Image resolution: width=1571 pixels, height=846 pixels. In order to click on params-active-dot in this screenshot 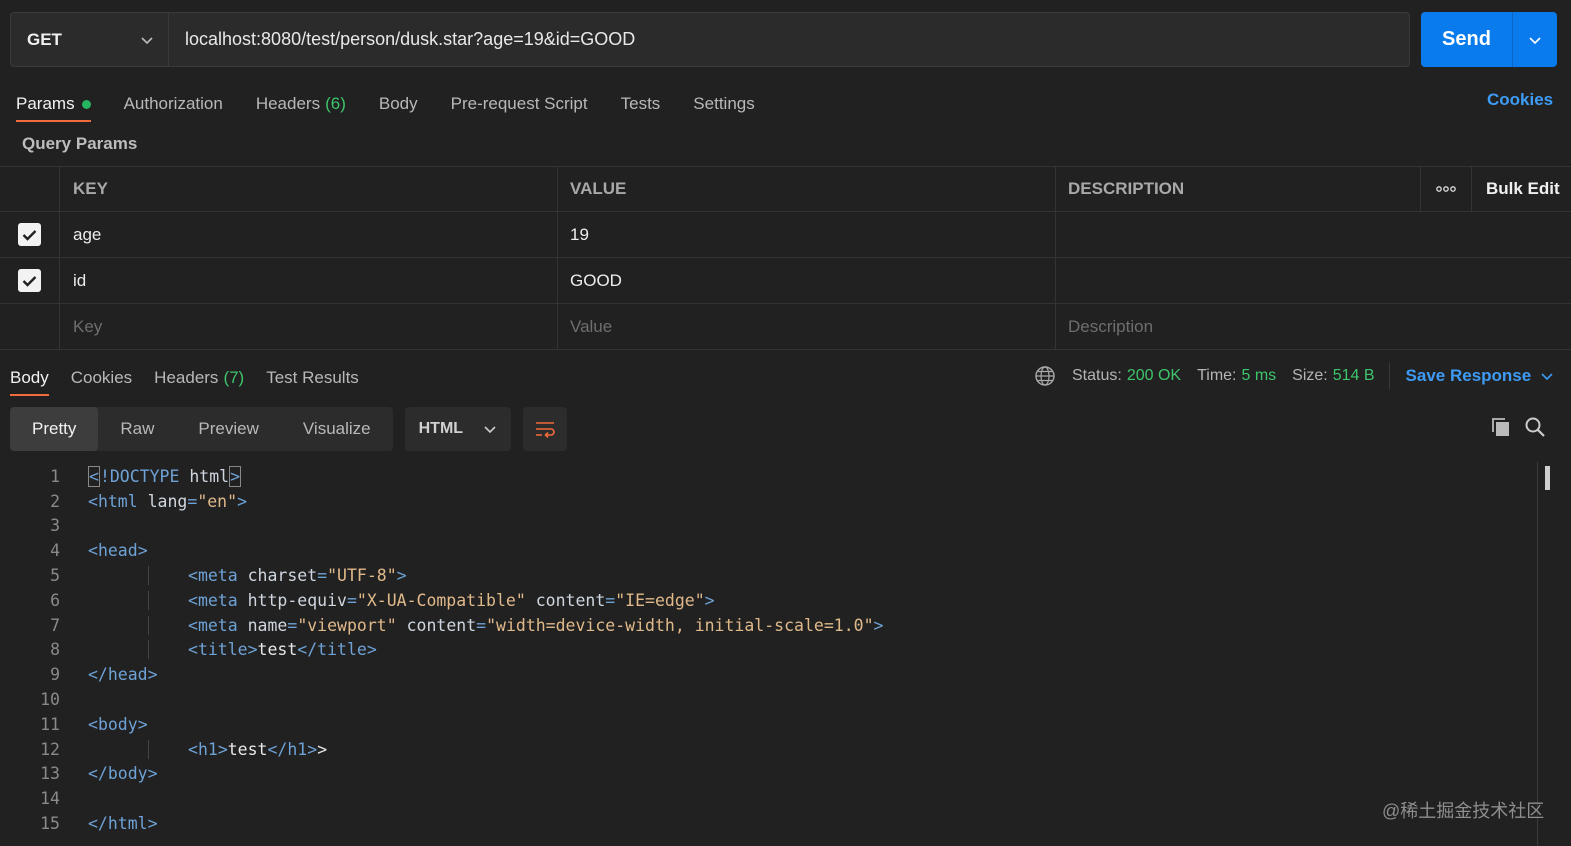, I will do `click(86, 104)`.